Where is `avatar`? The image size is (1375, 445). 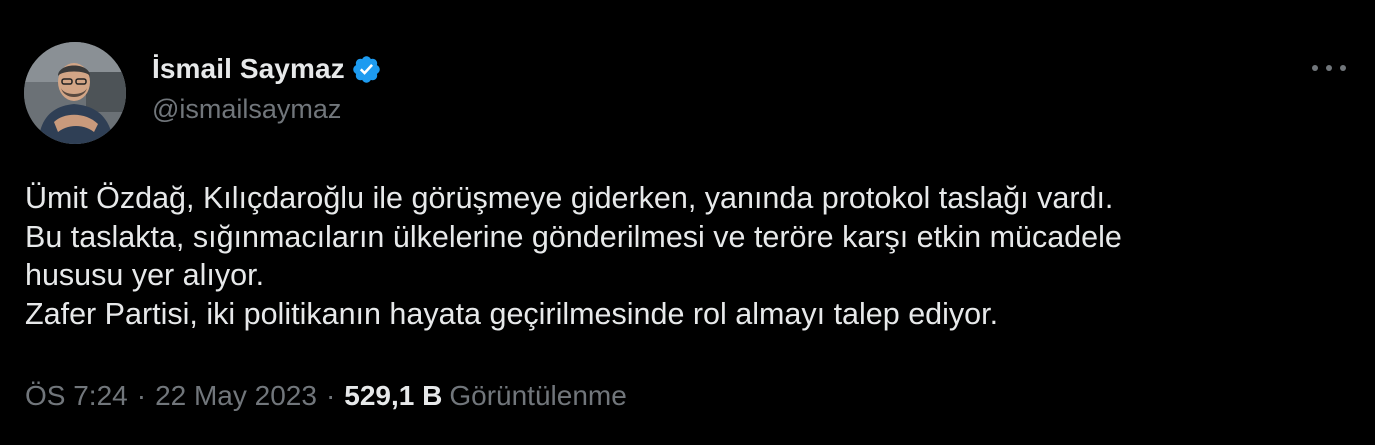 avatar is located at coordinates (75, 93).